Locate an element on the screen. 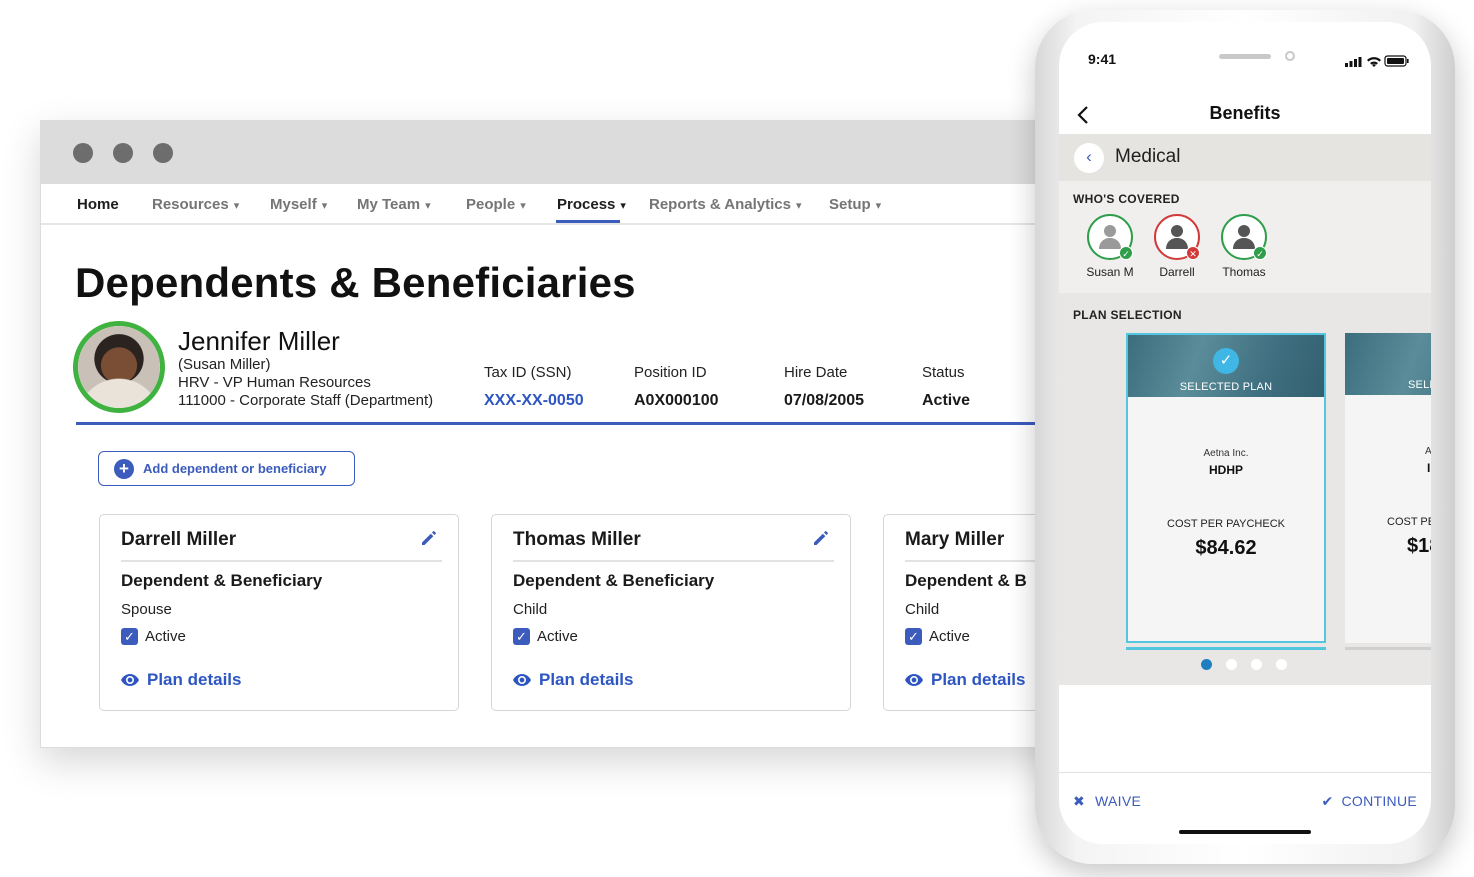  add-dependent-button: + Add dependent or beneficiary is located at coordinates (226, 468).